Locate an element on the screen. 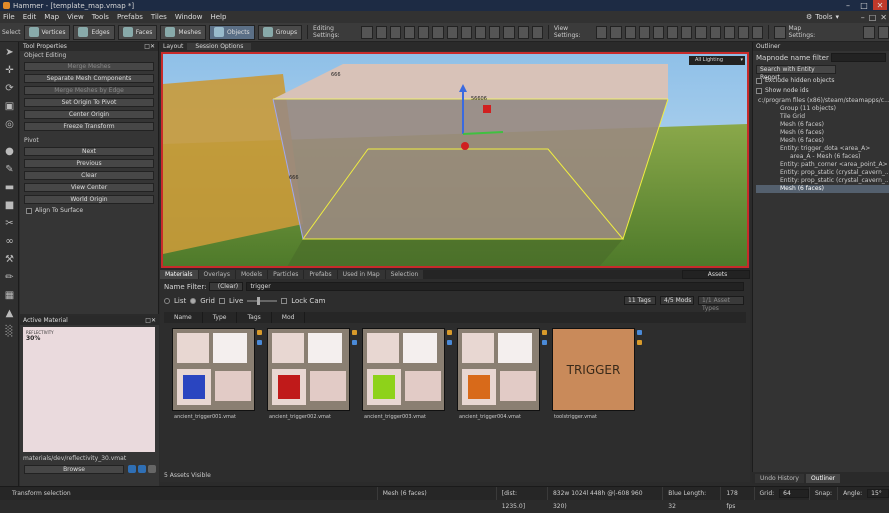 The width and height of the screenshot is (889, 513). tree-item-selected: Mesh (6 faces) is located at coordinates (822, 189).